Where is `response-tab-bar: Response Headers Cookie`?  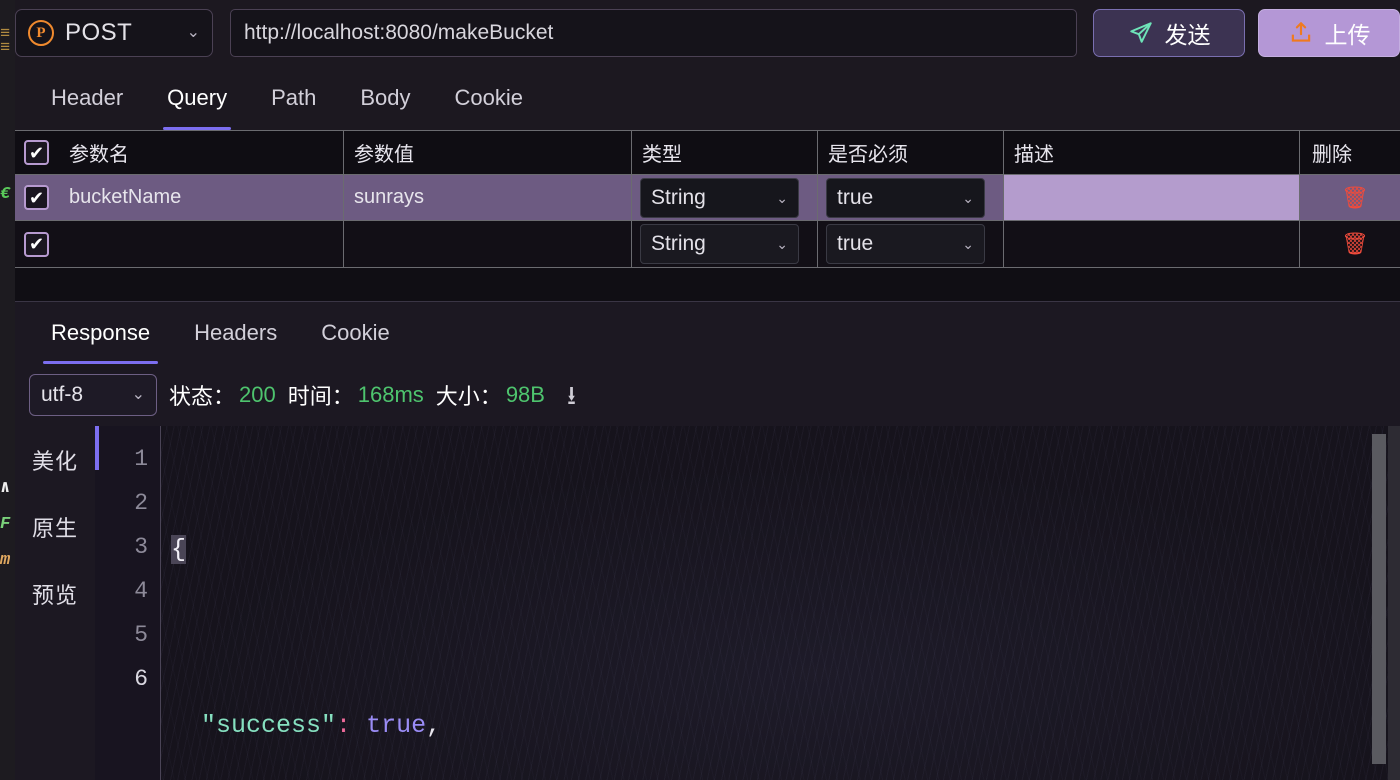
response-tab-bar: Response Headers Cookie is located at coordinates (707, 333).